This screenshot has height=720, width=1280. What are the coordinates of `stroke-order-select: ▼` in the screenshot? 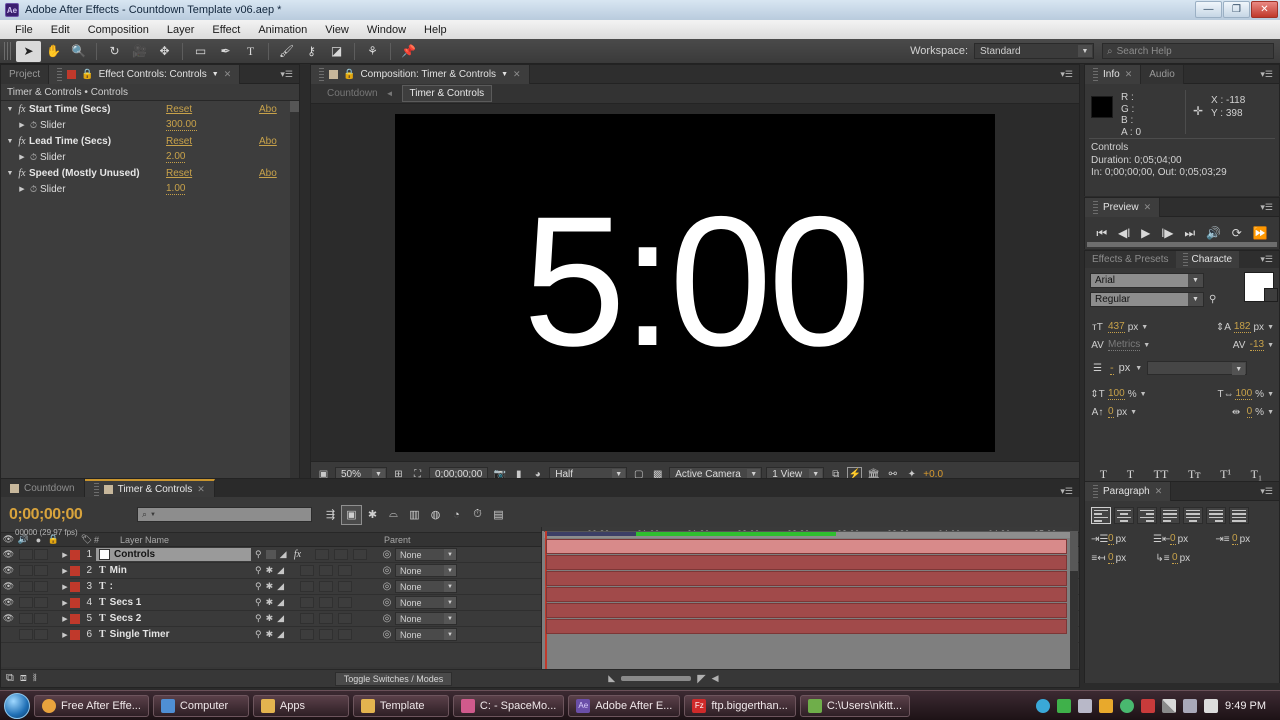 It's located at (1197, 368).